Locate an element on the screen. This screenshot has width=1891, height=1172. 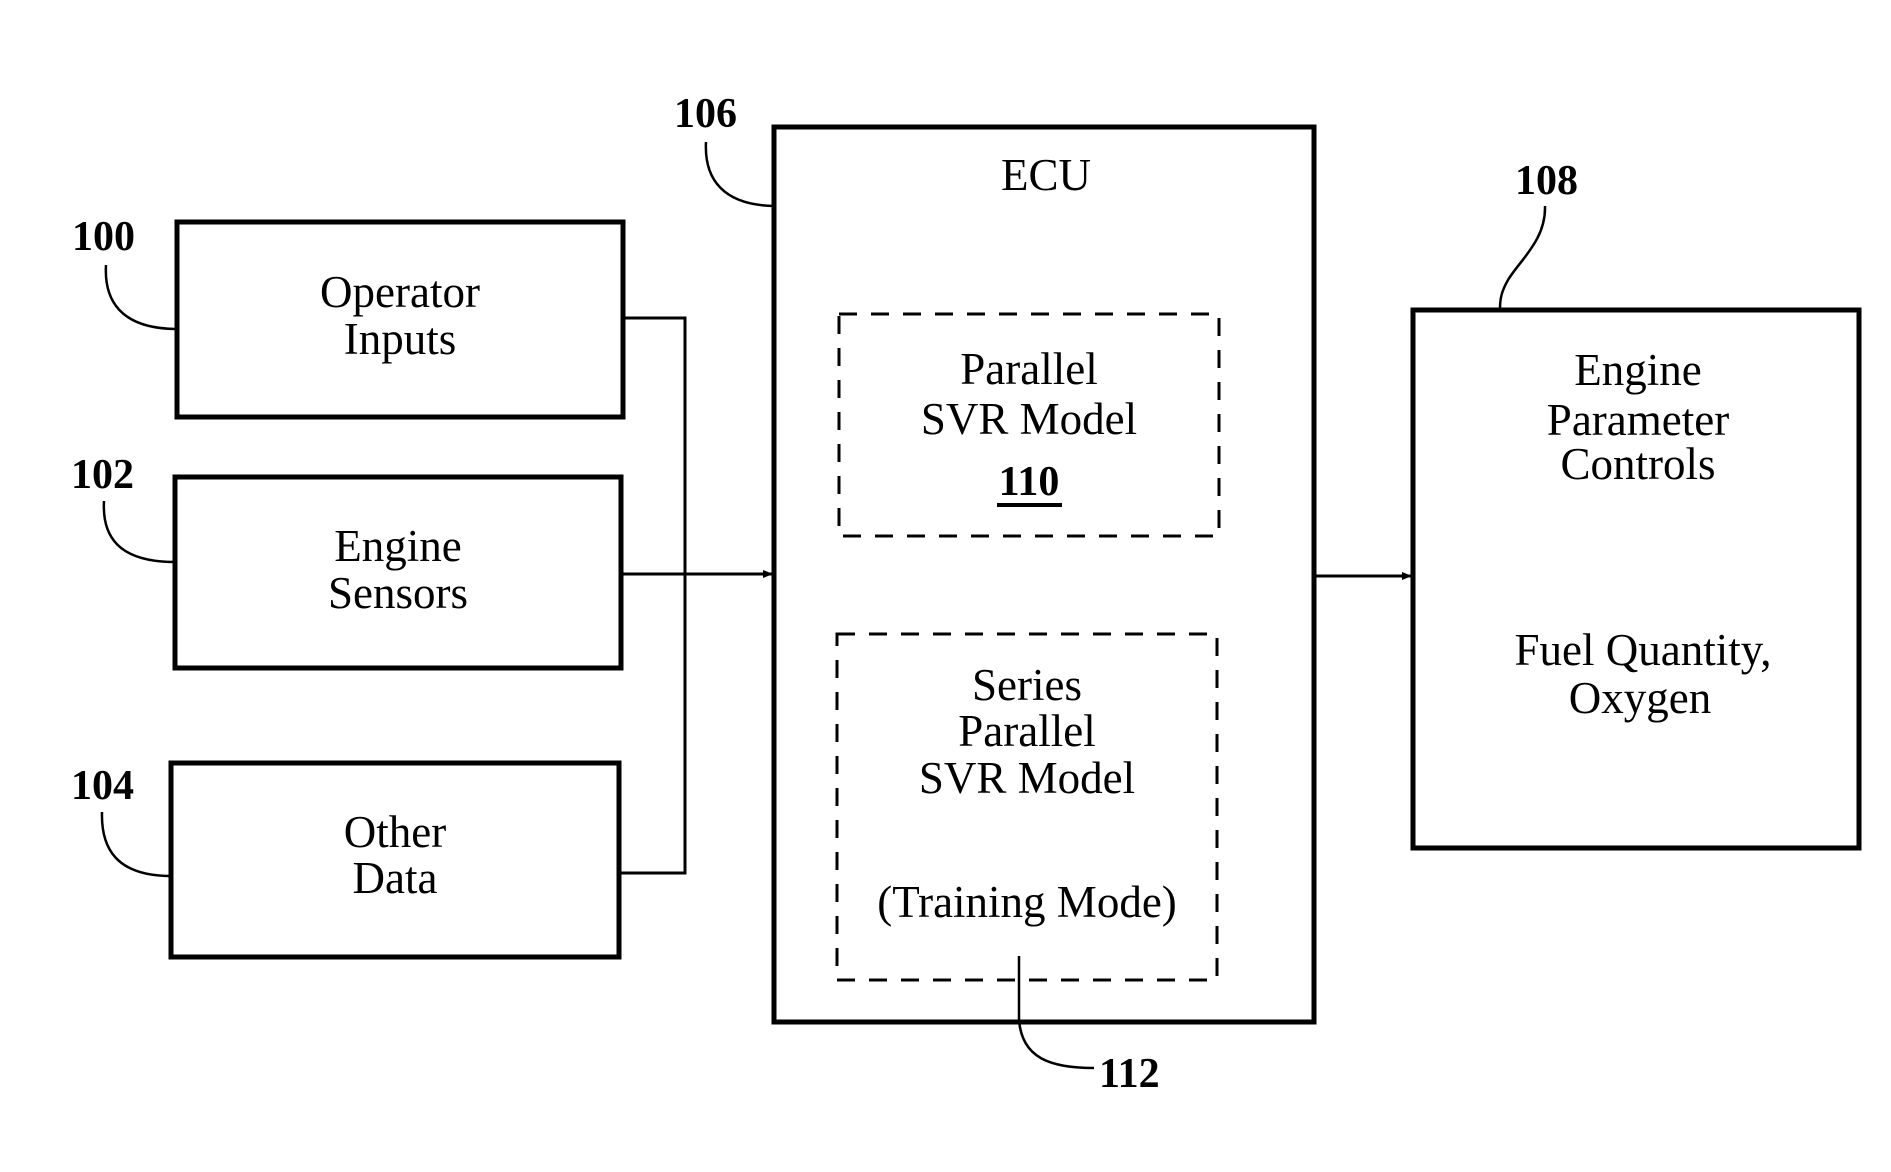
engine-parameter-detail-1: Fuel Quantity, is located at coordinates (1642, 650).